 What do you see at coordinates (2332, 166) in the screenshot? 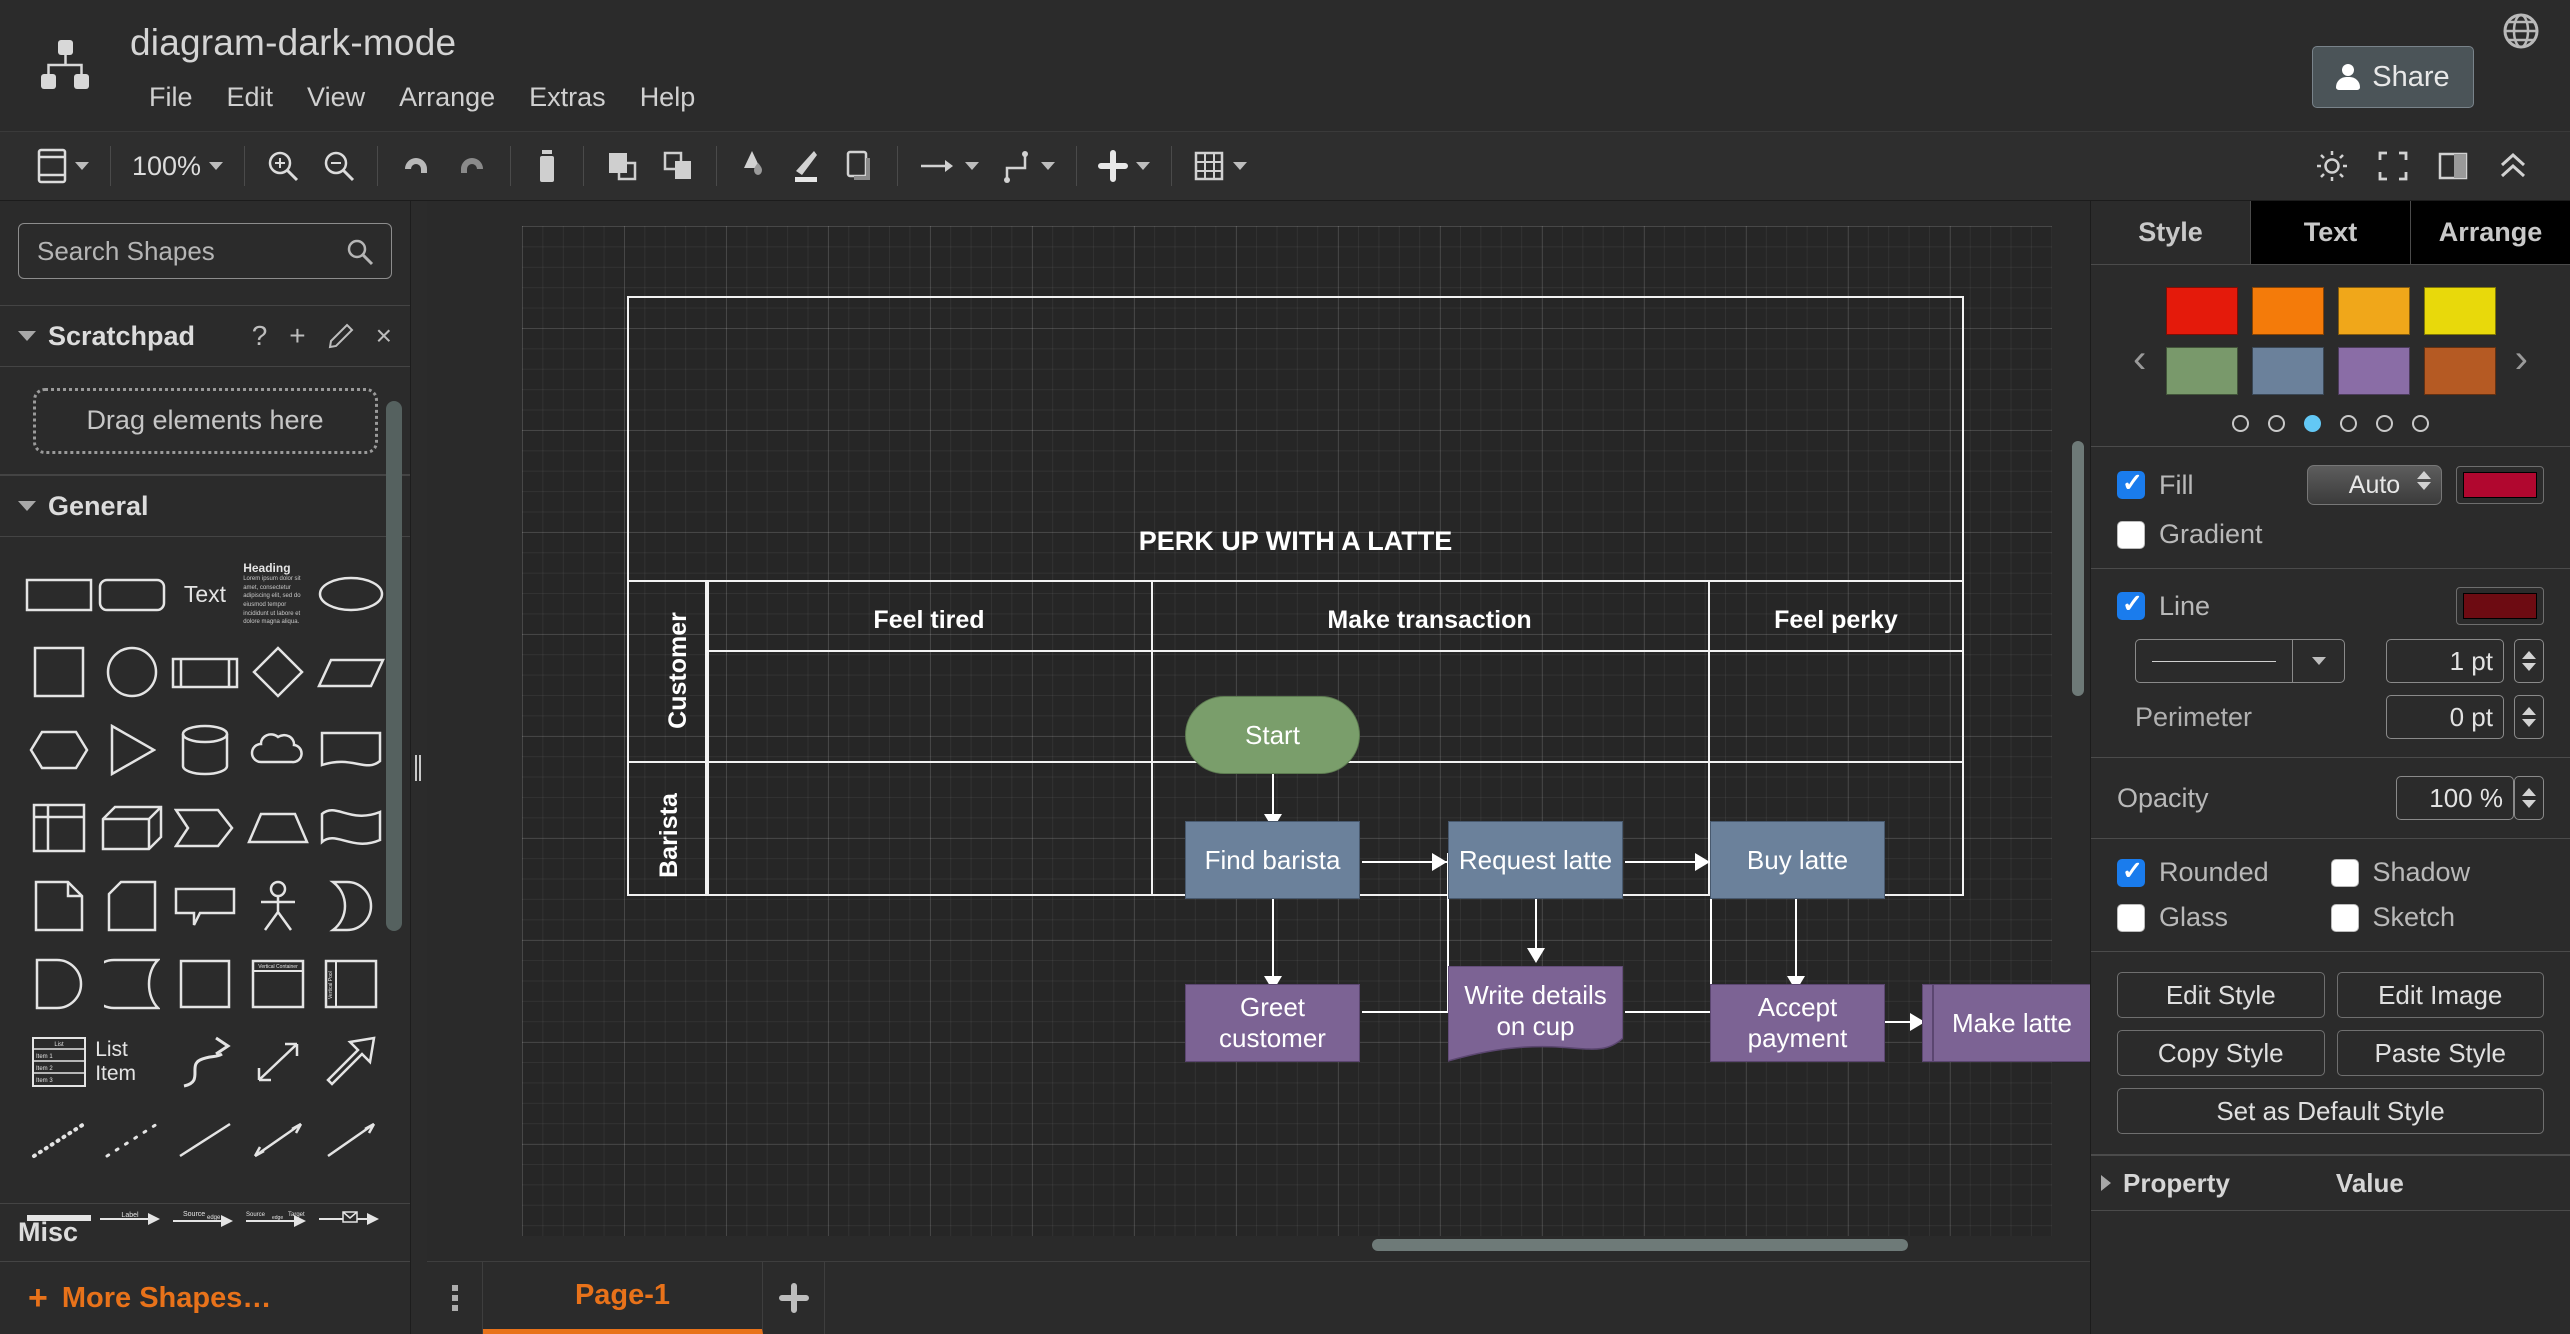
I see `theme-brightness-icon` at bounding box center [2332, 166].